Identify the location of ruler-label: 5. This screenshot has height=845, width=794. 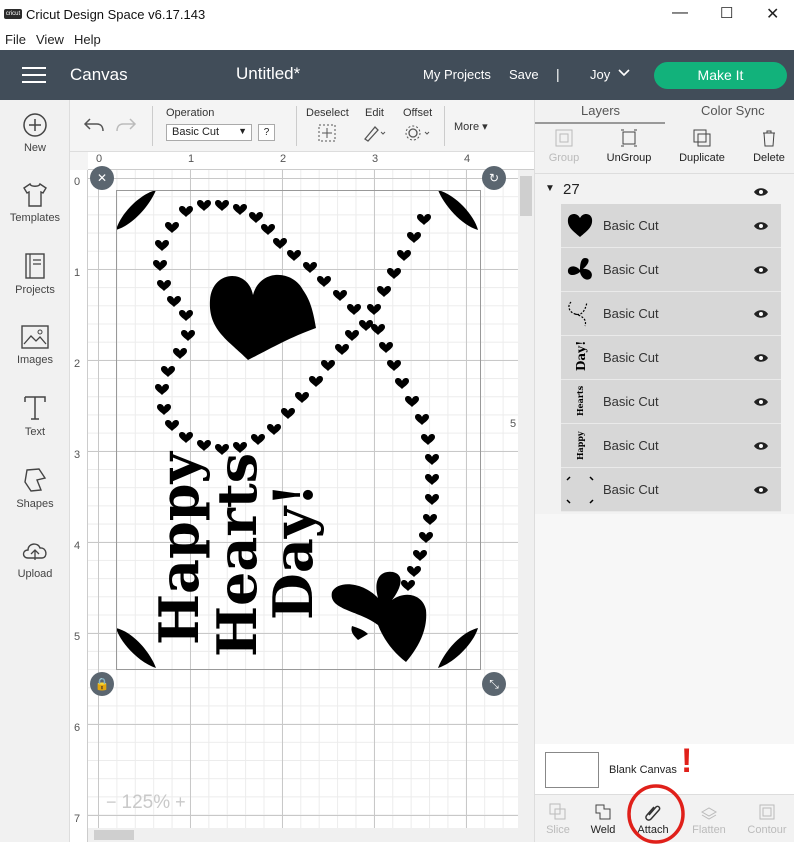
(77, 637).